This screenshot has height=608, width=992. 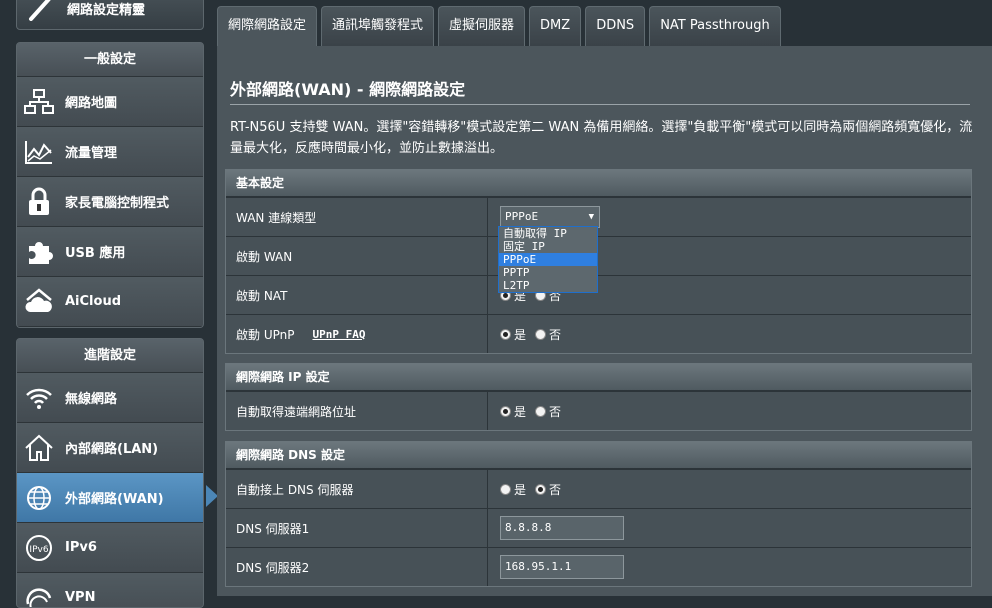 What do you see at coordinates (548, 285) in the screenshot?
I see `dropdown-option: L2TP` at bounding box center [548, 285].